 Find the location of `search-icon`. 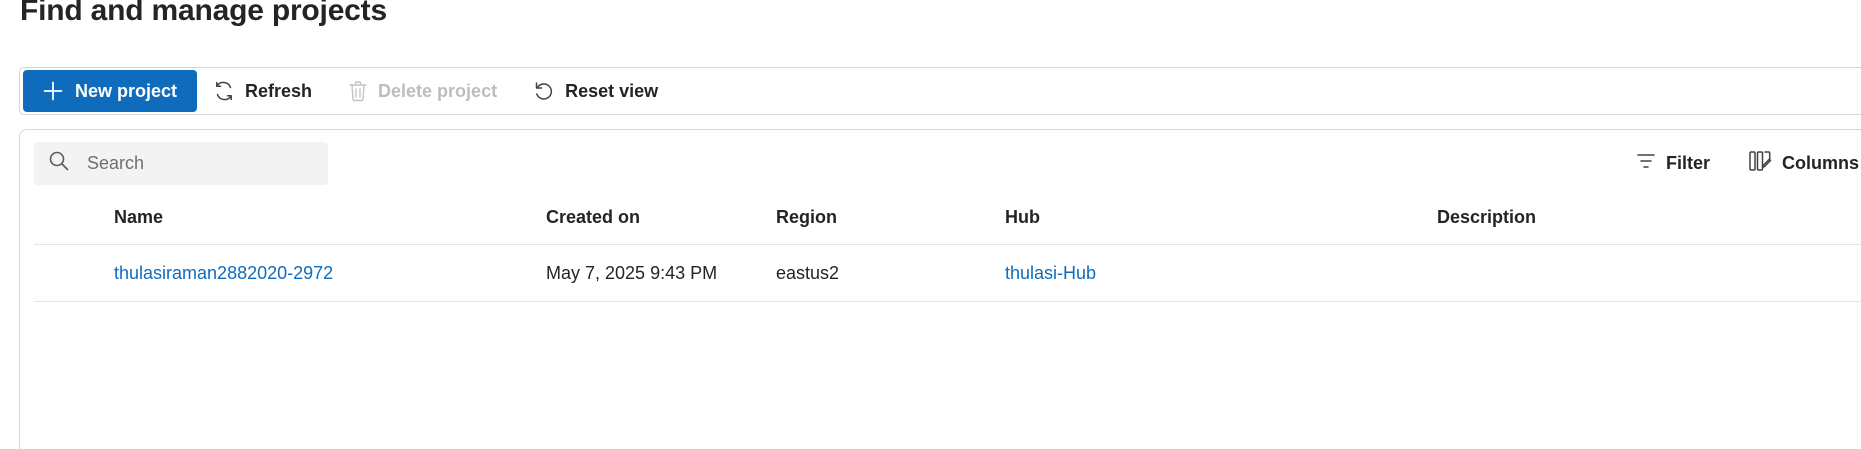

search-icon is located at coordinates (59, 163).